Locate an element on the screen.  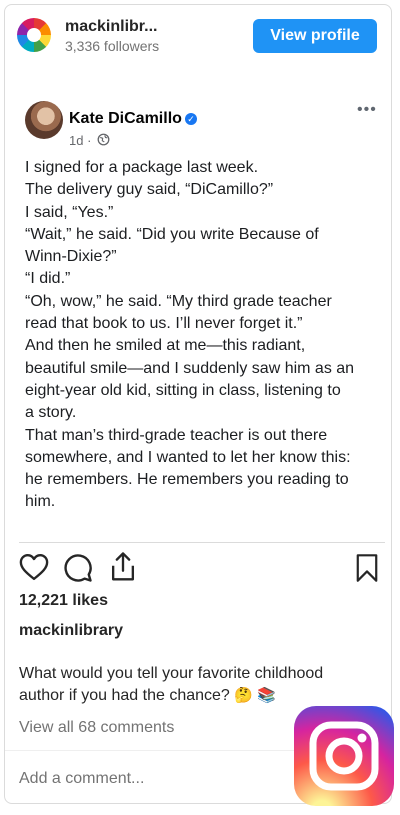
post-line: a story. is located at coordinates (51, 413).